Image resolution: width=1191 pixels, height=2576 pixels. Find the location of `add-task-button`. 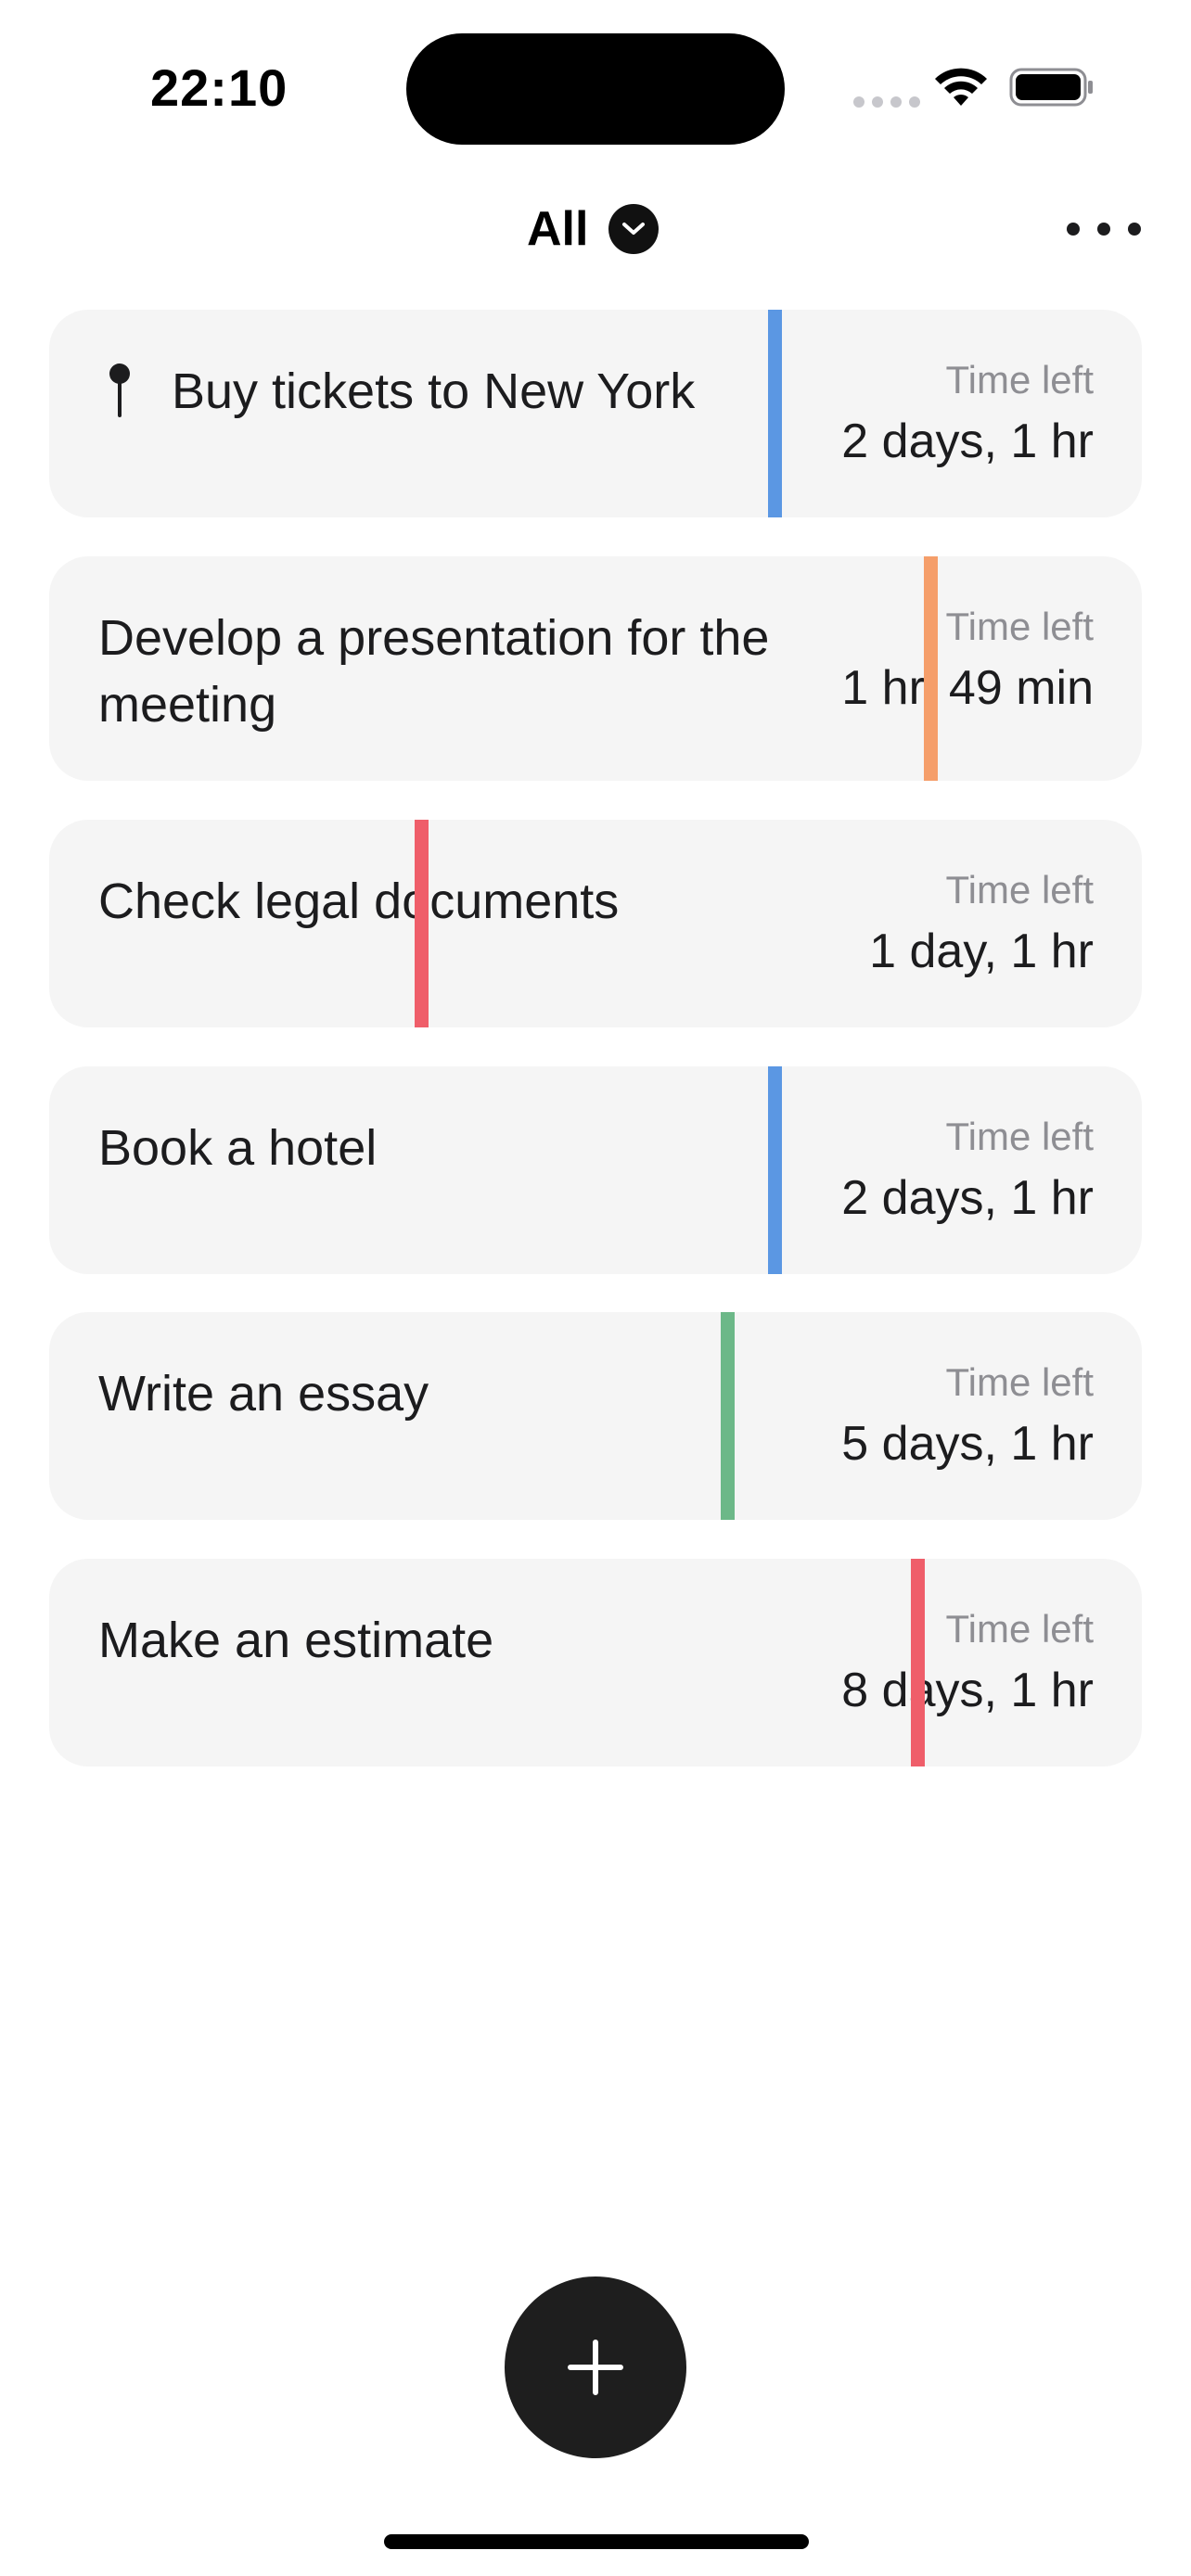

add-task-button is located at coordinates (595, 2367).